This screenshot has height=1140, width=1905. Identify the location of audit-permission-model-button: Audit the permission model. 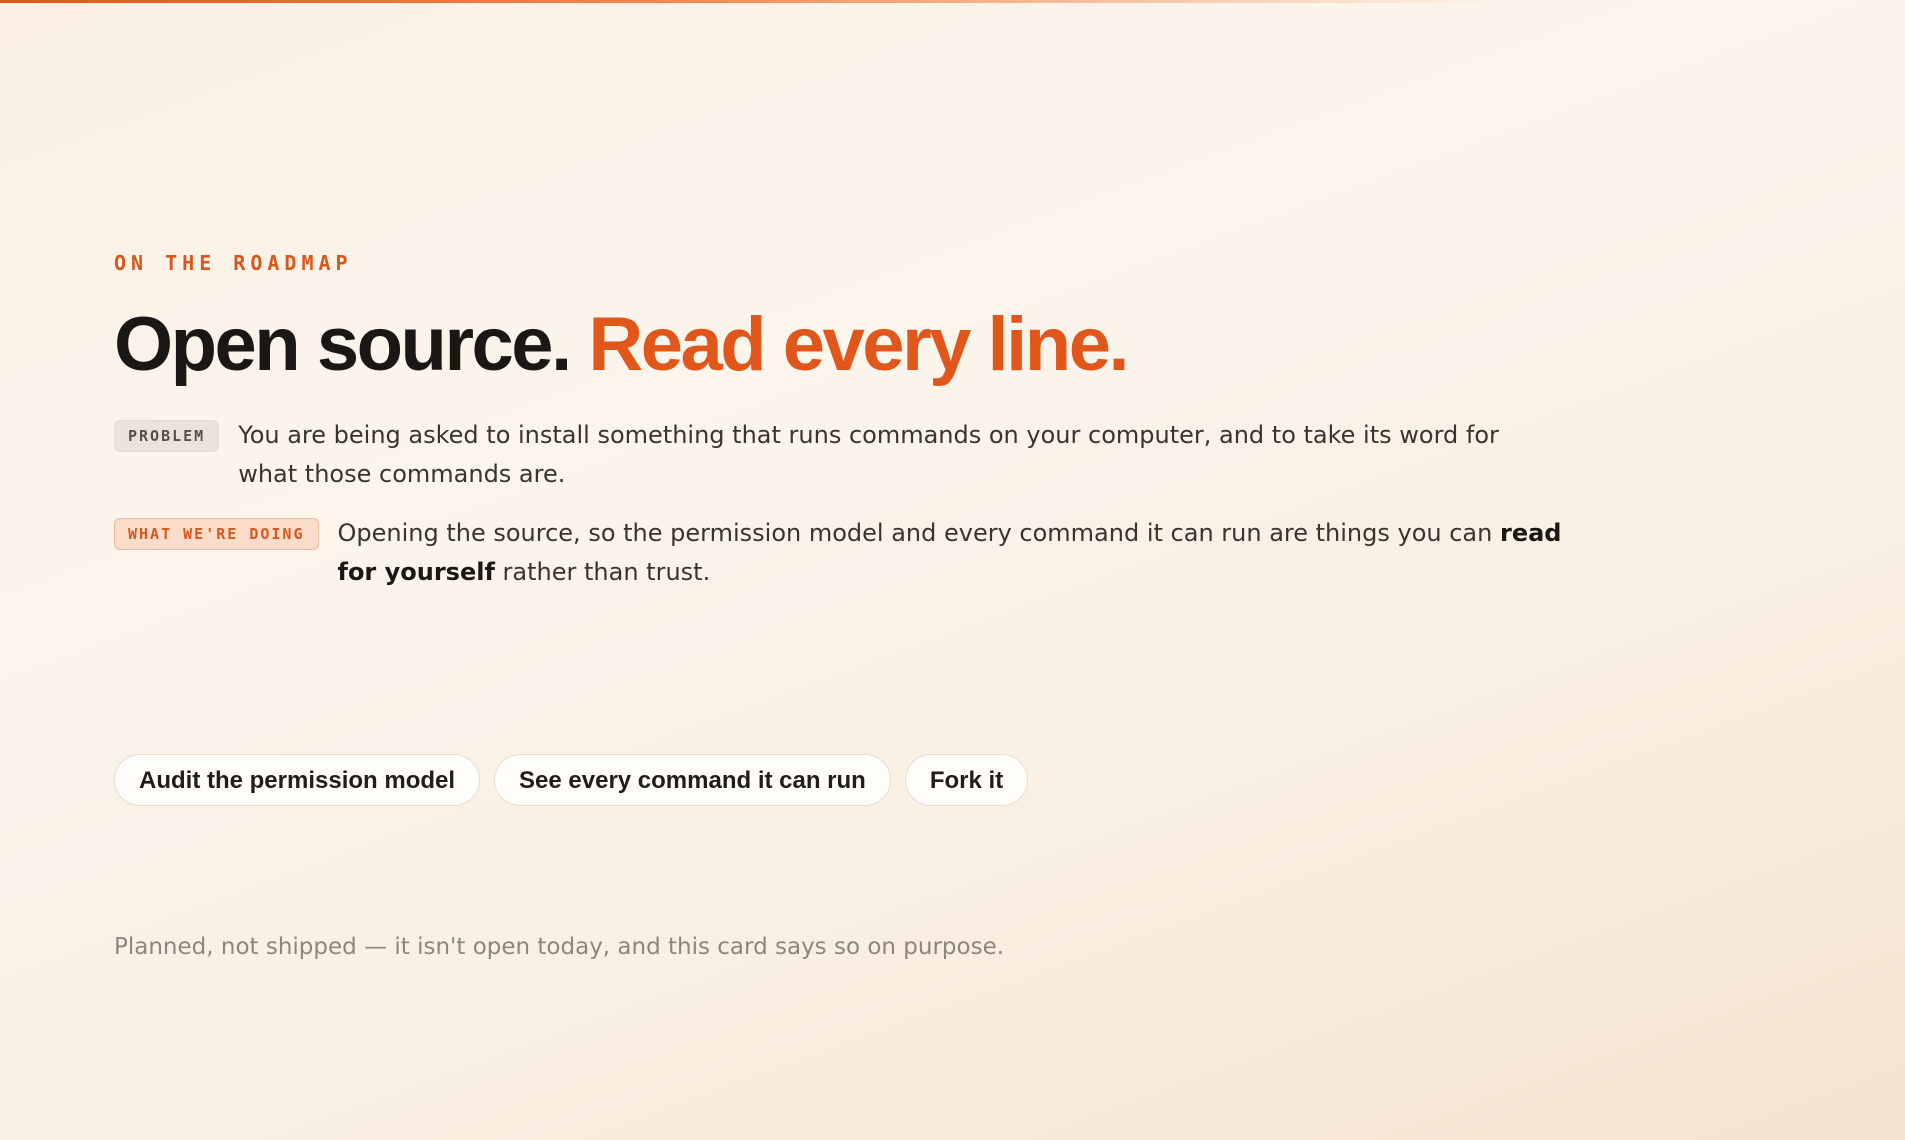
(297, 780).